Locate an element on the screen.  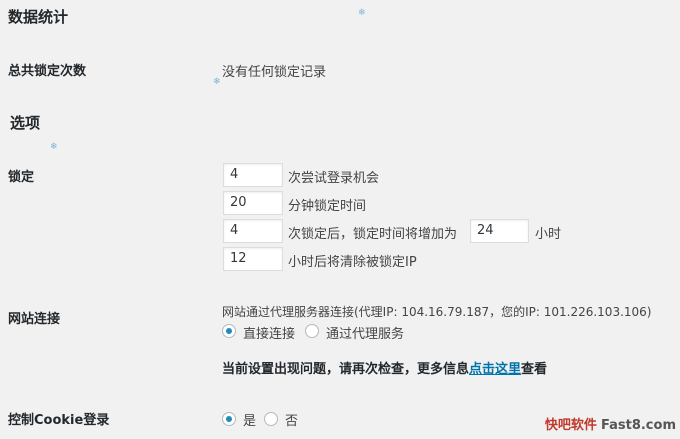
cookie-label: 控制Cookie登录 is located at coordinates (59, 420).